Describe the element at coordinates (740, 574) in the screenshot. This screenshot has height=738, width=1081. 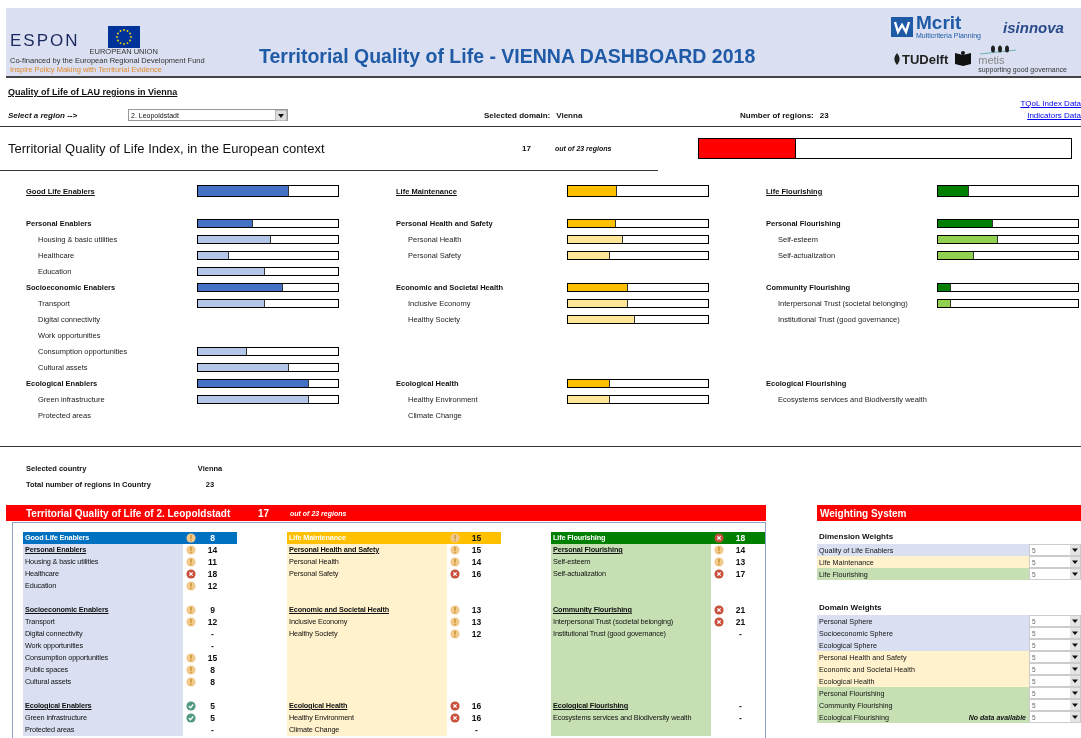
I see `score-value: 17` at that location.